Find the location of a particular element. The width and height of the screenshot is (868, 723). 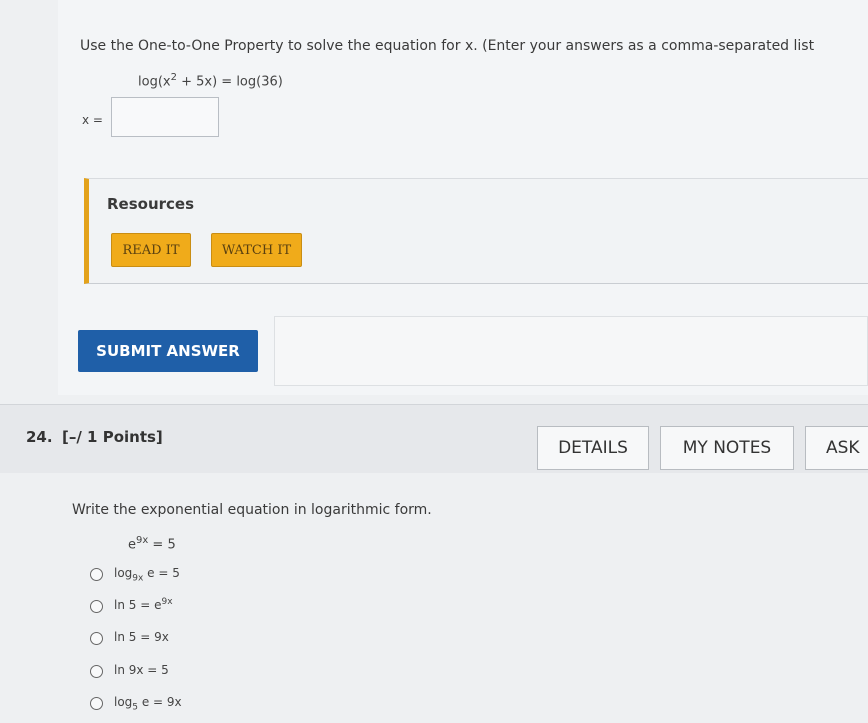

feedback-area is located at coordinates (571, 351).